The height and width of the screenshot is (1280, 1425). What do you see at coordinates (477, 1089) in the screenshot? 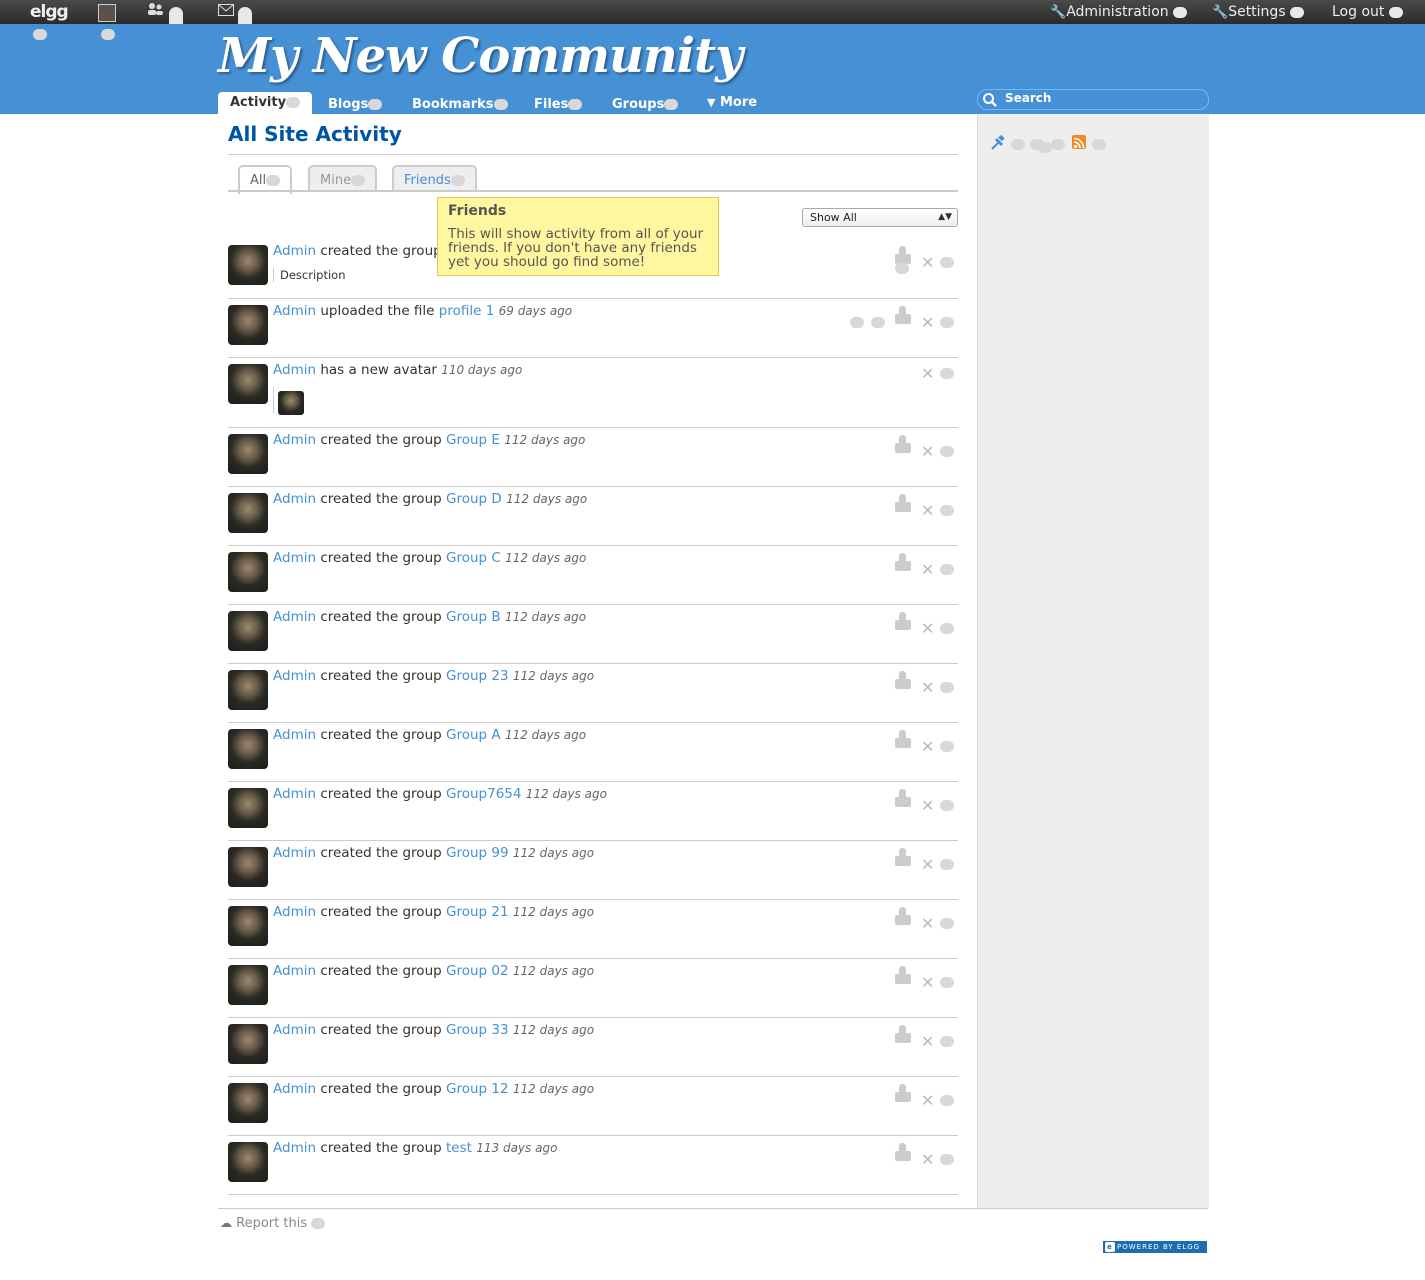
I see `object-link: Group 12` at bounding box center [477, 1089].